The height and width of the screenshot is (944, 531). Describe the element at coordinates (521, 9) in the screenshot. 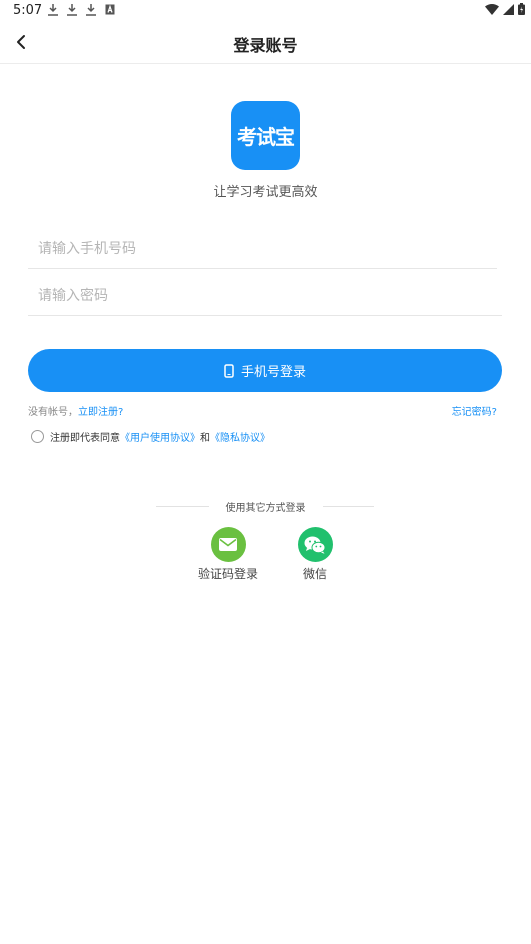

I see `battery-icon` at that location.